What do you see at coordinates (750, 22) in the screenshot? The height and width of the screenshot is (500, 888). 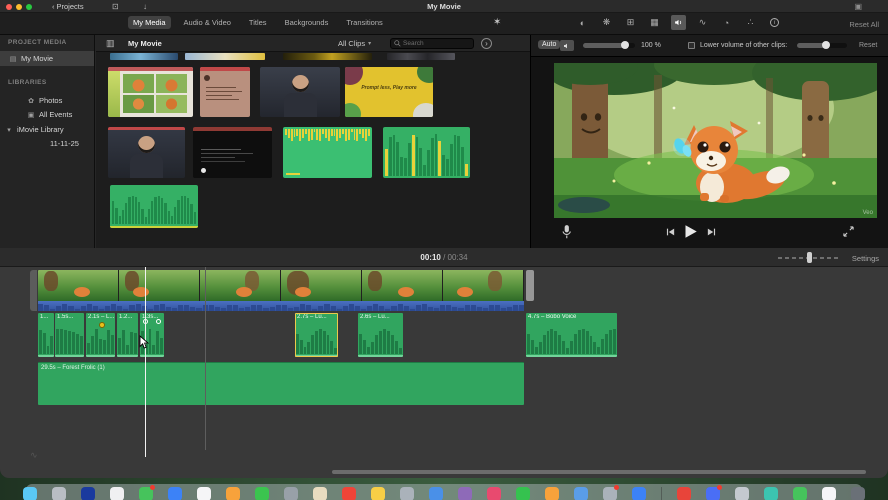 I see `clip-filter-icon: ∴` at bounding box center [750, 22].